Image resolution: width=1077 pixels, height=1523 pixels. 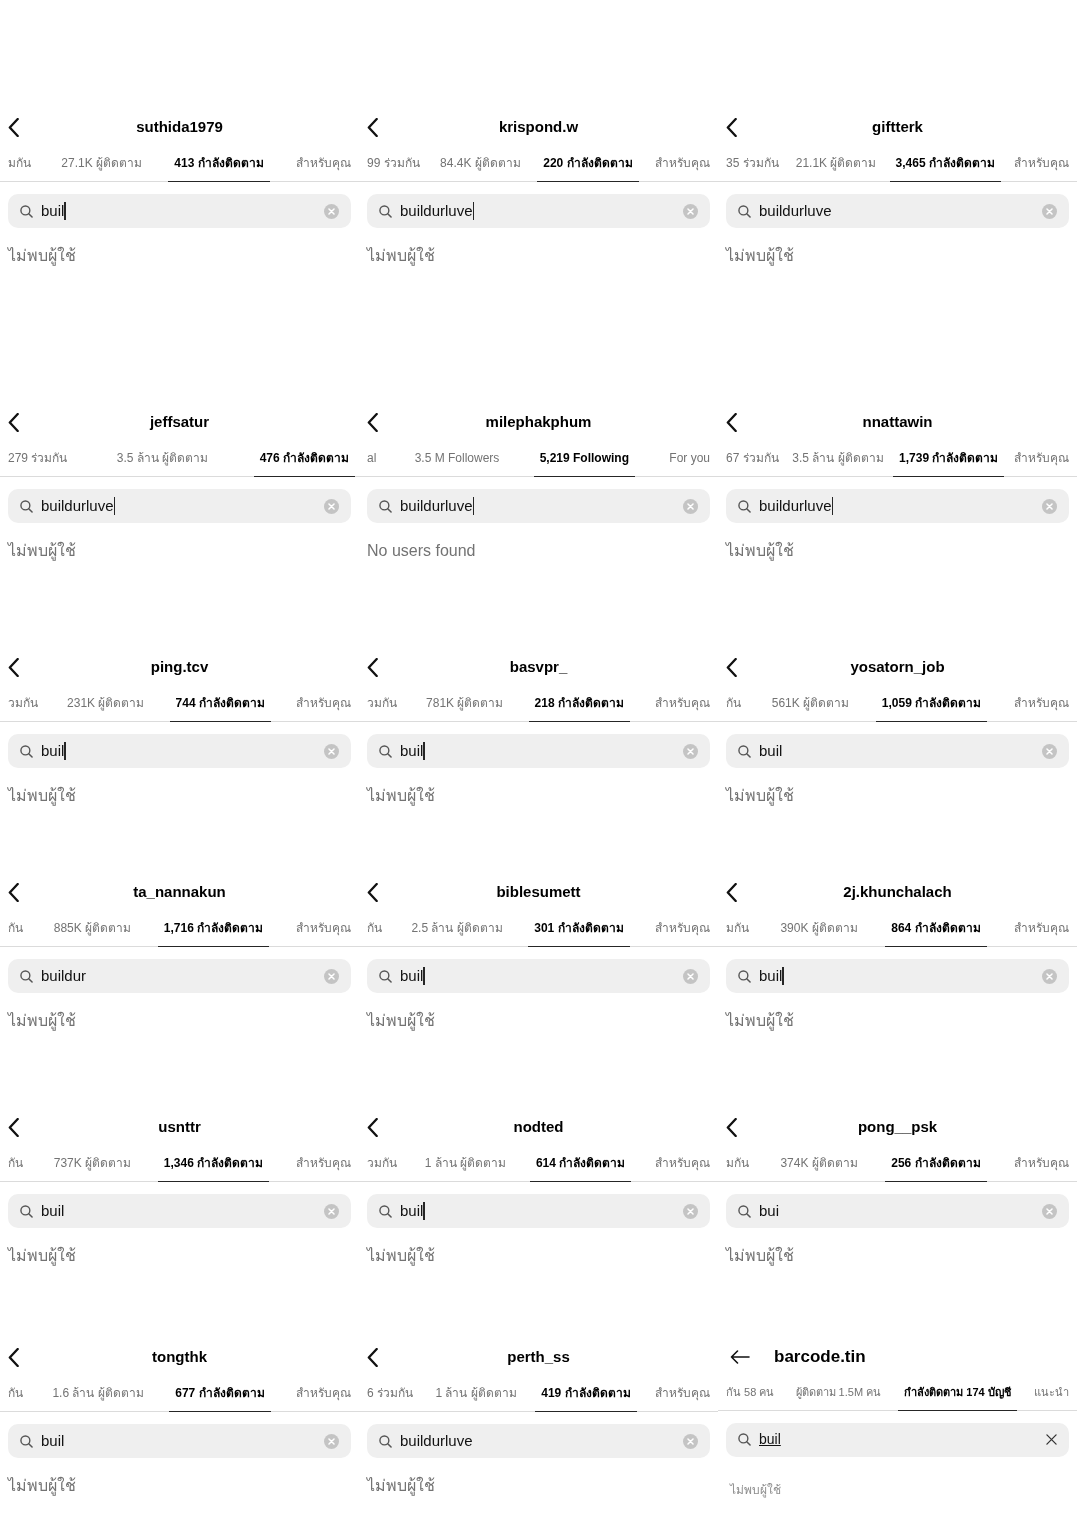 What do you see at coordinates (480, 166) in the screenshot?
I see `tab: 84.4K ผู้ติดตาม` at bounding box center [480, 166].